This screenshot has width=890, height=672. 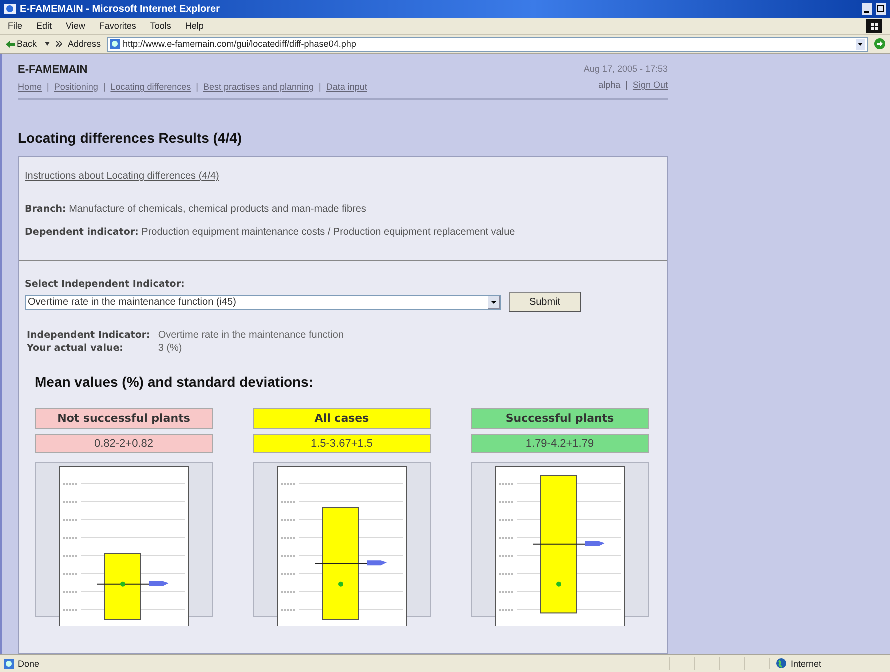 I want to click on menu-item: View, so click(x=76, y=26).